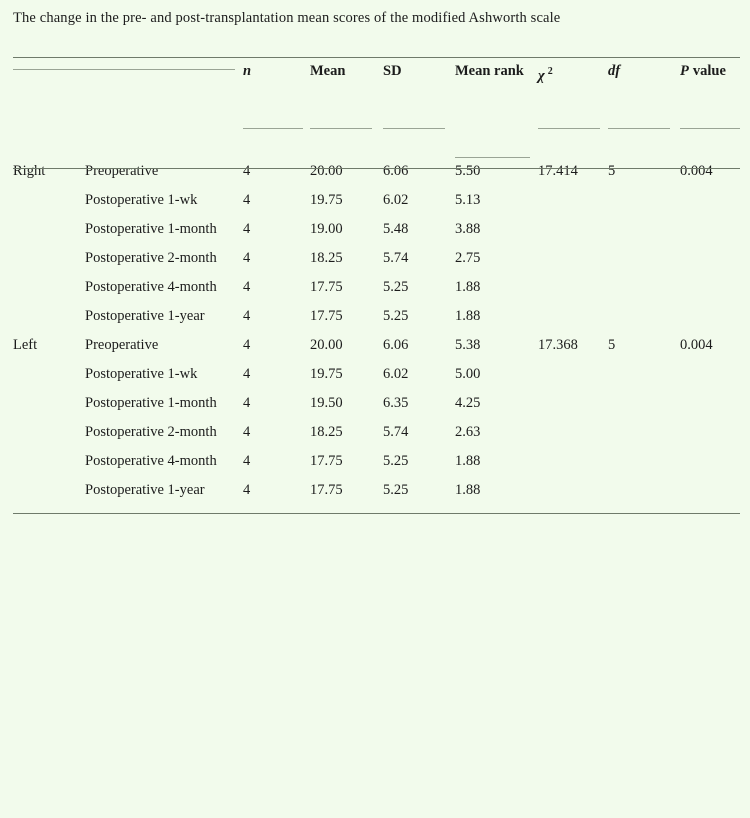 The height and width of the screenshot is (818, 750). Describe the element at coordinates (164, 171) in the screenshot. I see `cell-timepoint: Preoperative` at that location.